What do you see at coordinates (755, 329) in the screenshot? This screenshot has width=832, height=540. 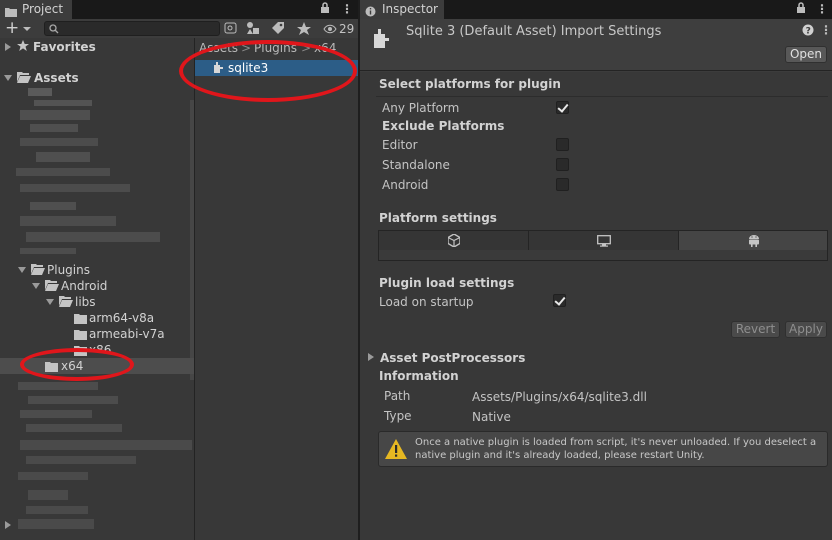 I see `revert-button: Revert` at bounding box center [755, 329].